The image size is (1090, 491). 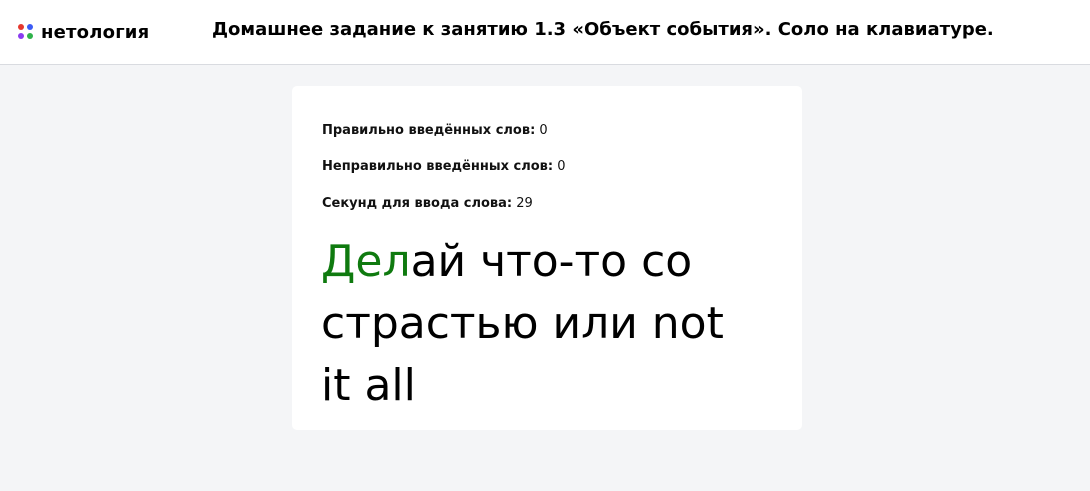 I want to click on wrong-words-status: Неправильно введённых слов: 0, so click(x=444, y=166).